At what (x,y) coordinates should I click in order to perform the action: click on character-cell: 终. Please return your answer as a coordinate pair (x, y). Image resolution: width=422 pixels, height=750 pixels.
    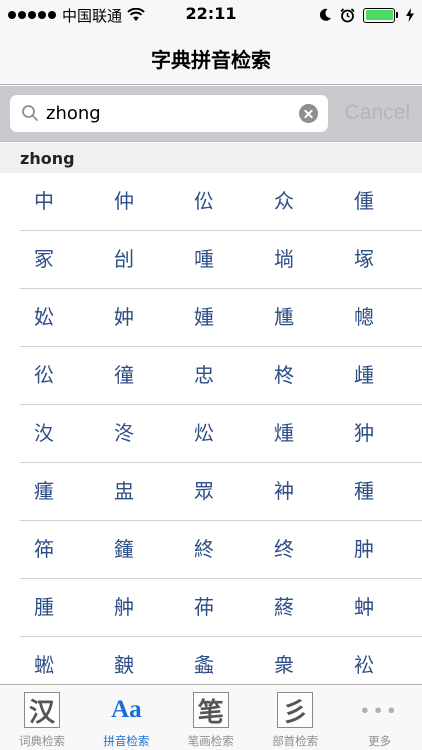
    Looking at the image, I should click on (284, 549).